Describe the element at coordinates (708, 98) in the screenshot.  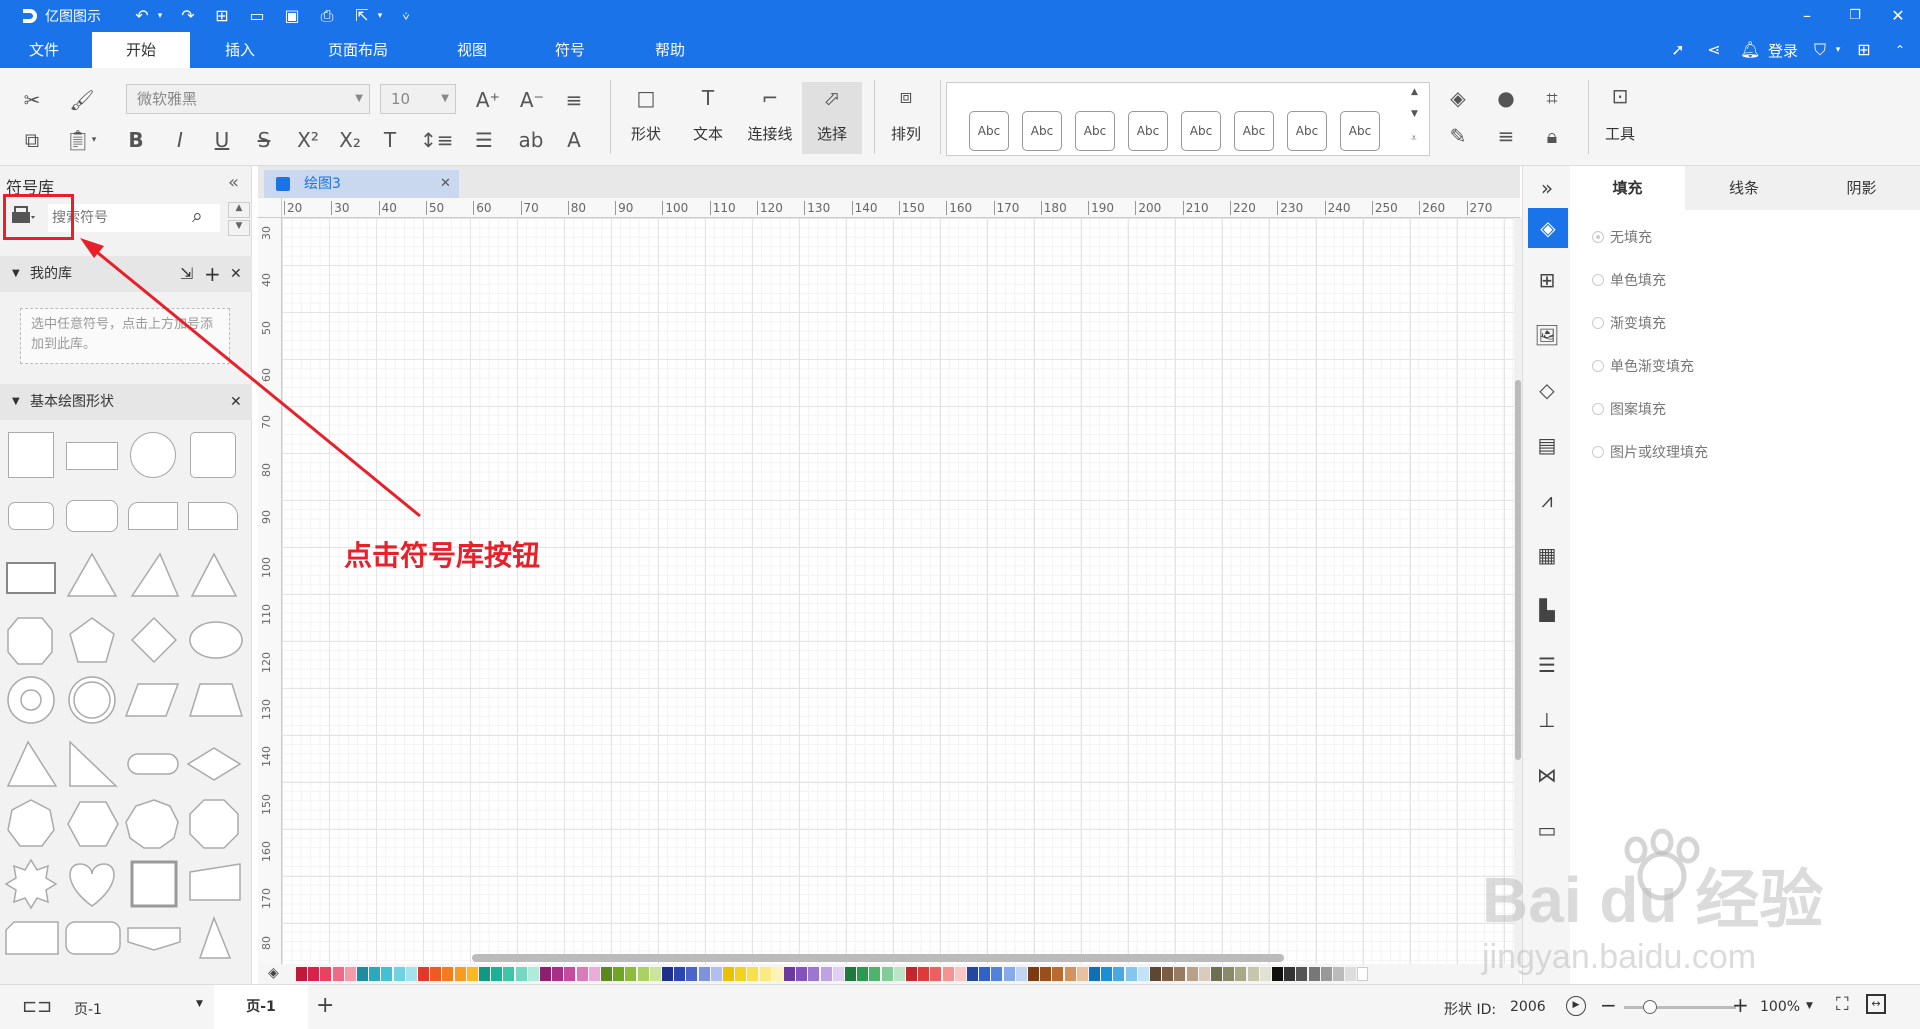
I see `text-tool-icon: T` at that location.